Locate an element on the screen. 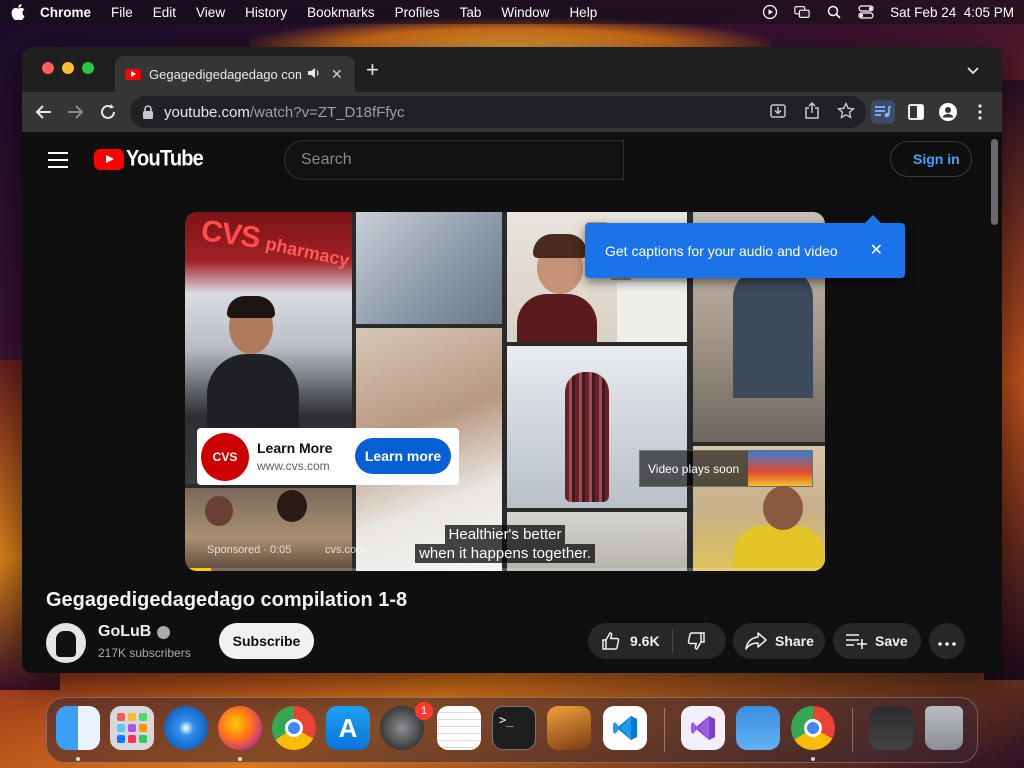 The height and width of the screenshot is (768, 1024). launchpad-icon is located at coordinates (132, 728).